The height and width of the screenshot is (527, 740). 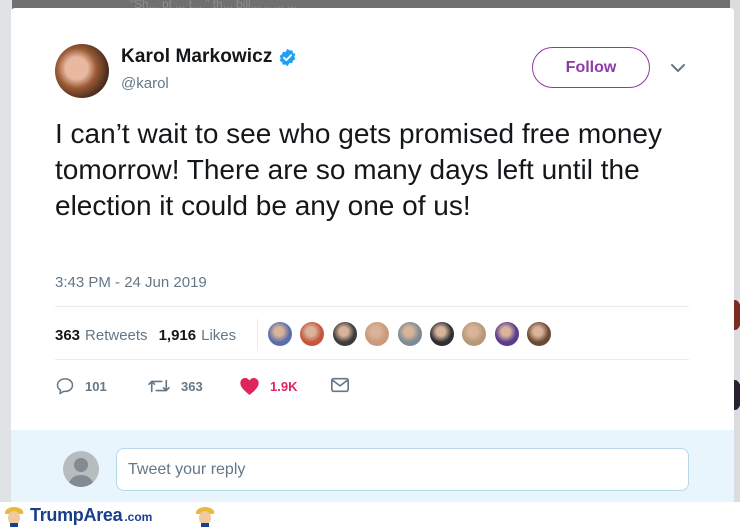 What do you see at coordinates (591, 67) in the screenshot?
I see `follow-button: Follow` at bounding box center [591, 67].